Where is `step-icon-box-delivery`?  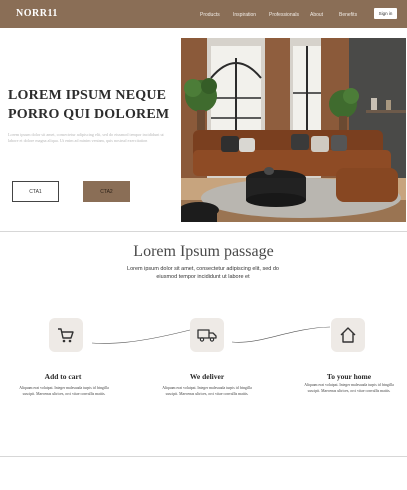 step-icon-box-delivery is located at coordinates (207, 335).